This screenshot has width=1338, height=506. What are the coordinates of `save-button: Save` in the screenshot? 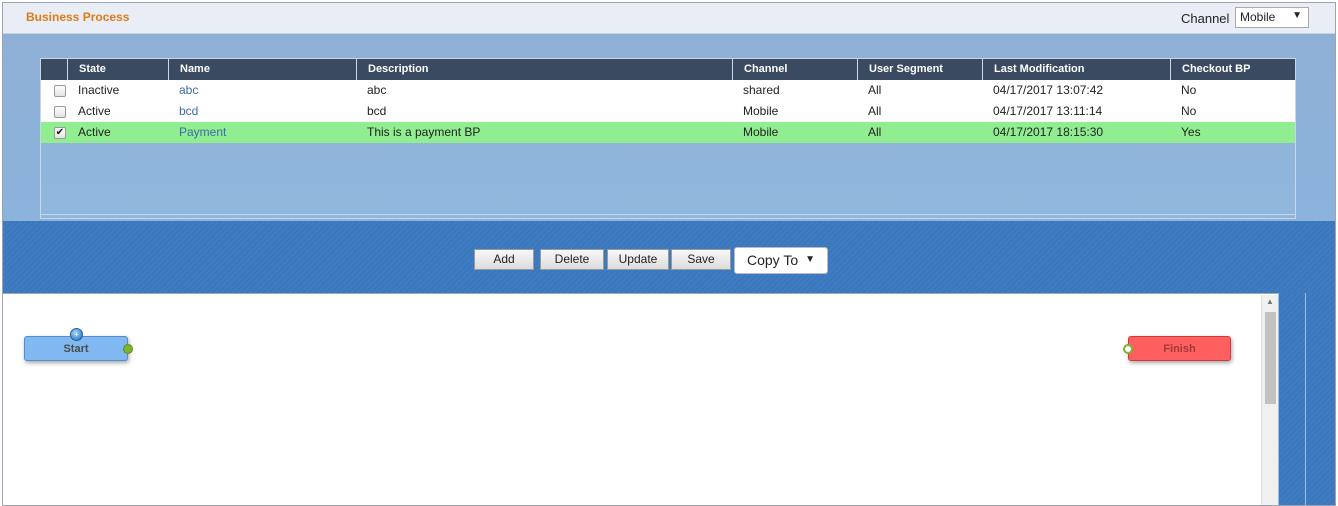 It's located at (701, 259).